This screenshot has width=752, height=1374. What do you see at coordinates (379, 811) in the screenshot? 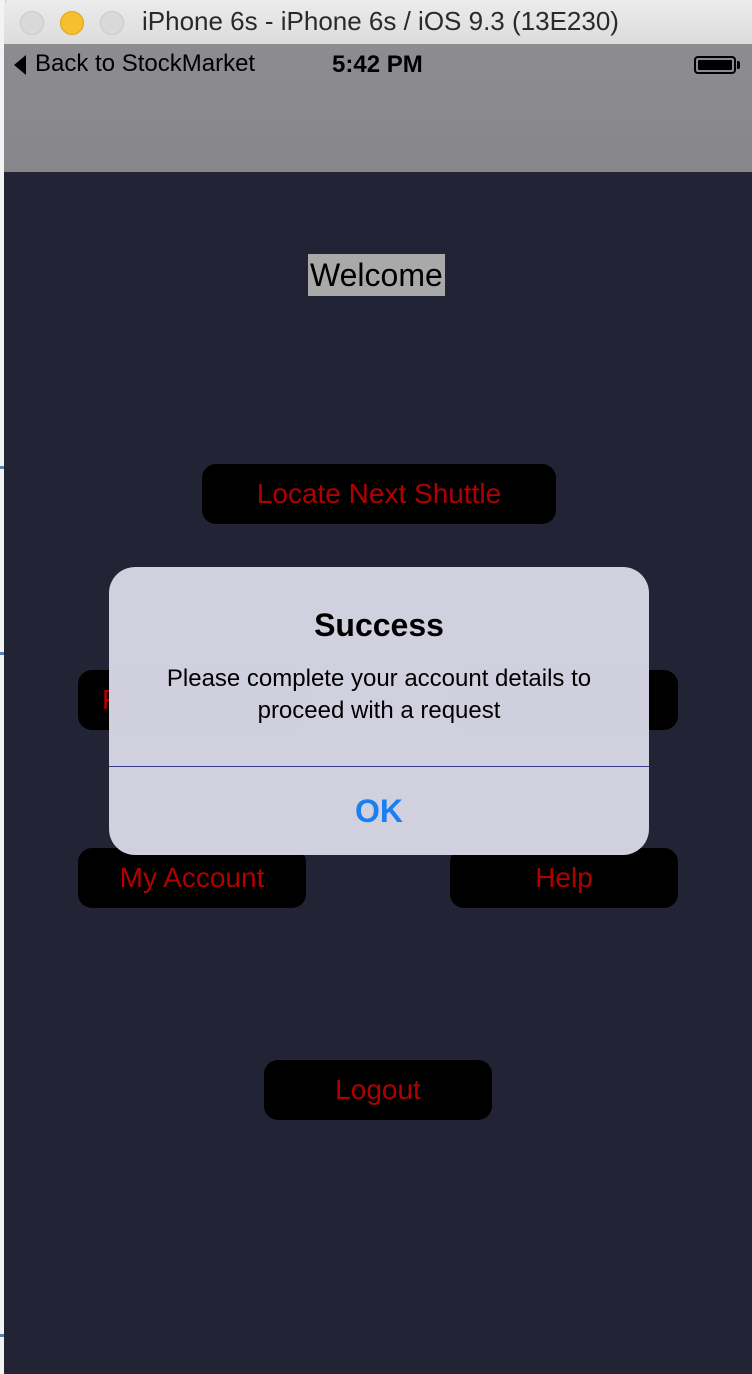
I see `alert-ok-button: OK` at bounding box center [379, 811].